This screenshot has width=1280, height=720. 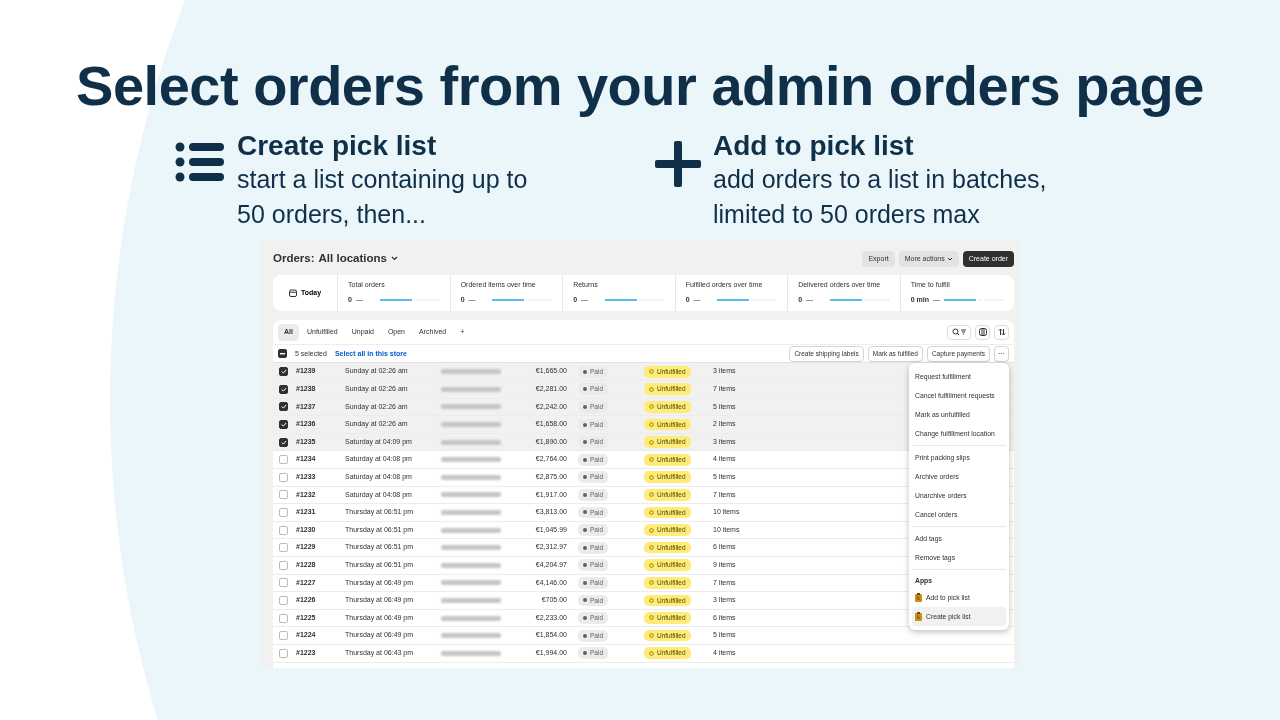 I want to click on sort-button, so click(x=1001, y=332).